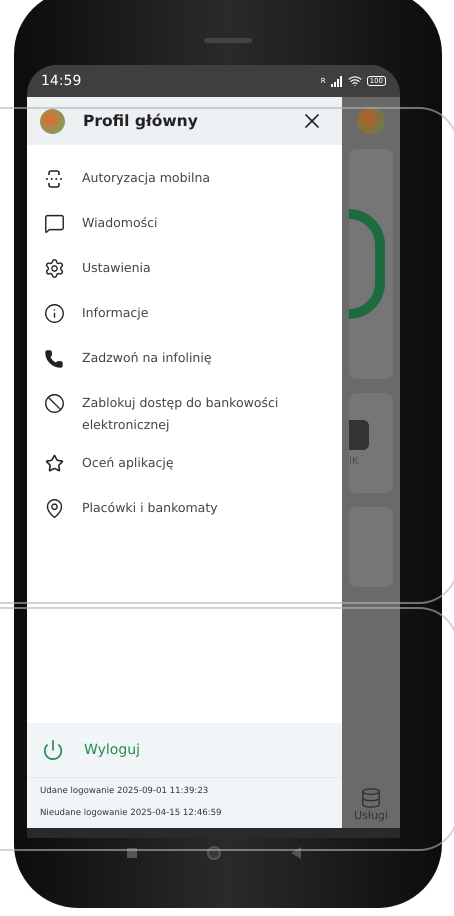 This screenshot has height=916, width=454. I want to click on back-button, so click(295, 853).